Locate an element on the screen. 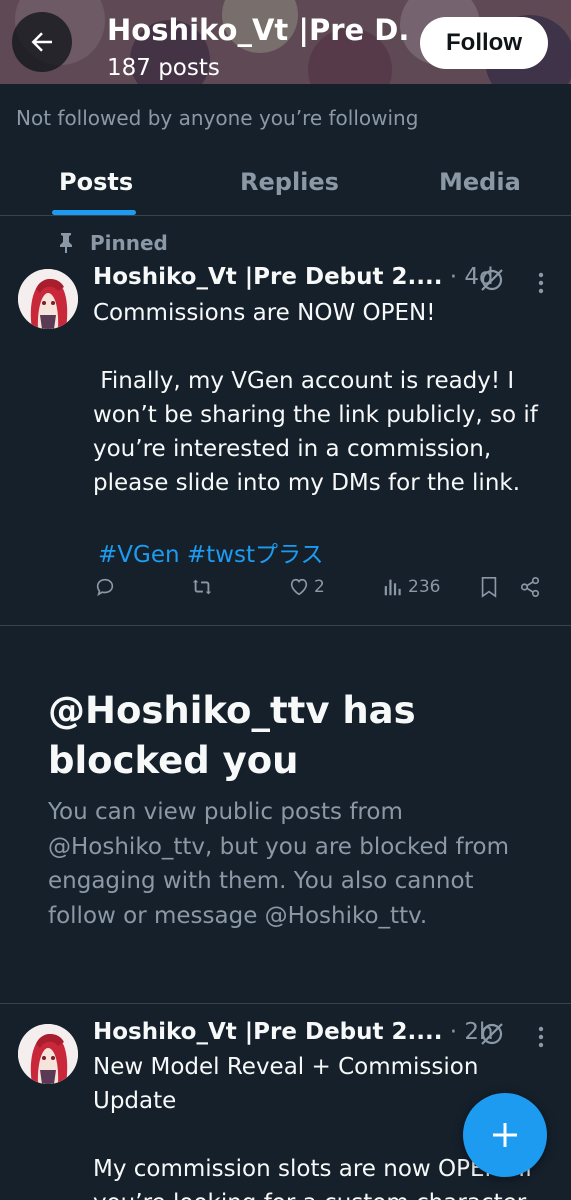 This screenshot has width=571, height=1200. post-header: Hoshiko_Vt |Pre Debut 2.... · 2h is located at coordinates (293, 1032).